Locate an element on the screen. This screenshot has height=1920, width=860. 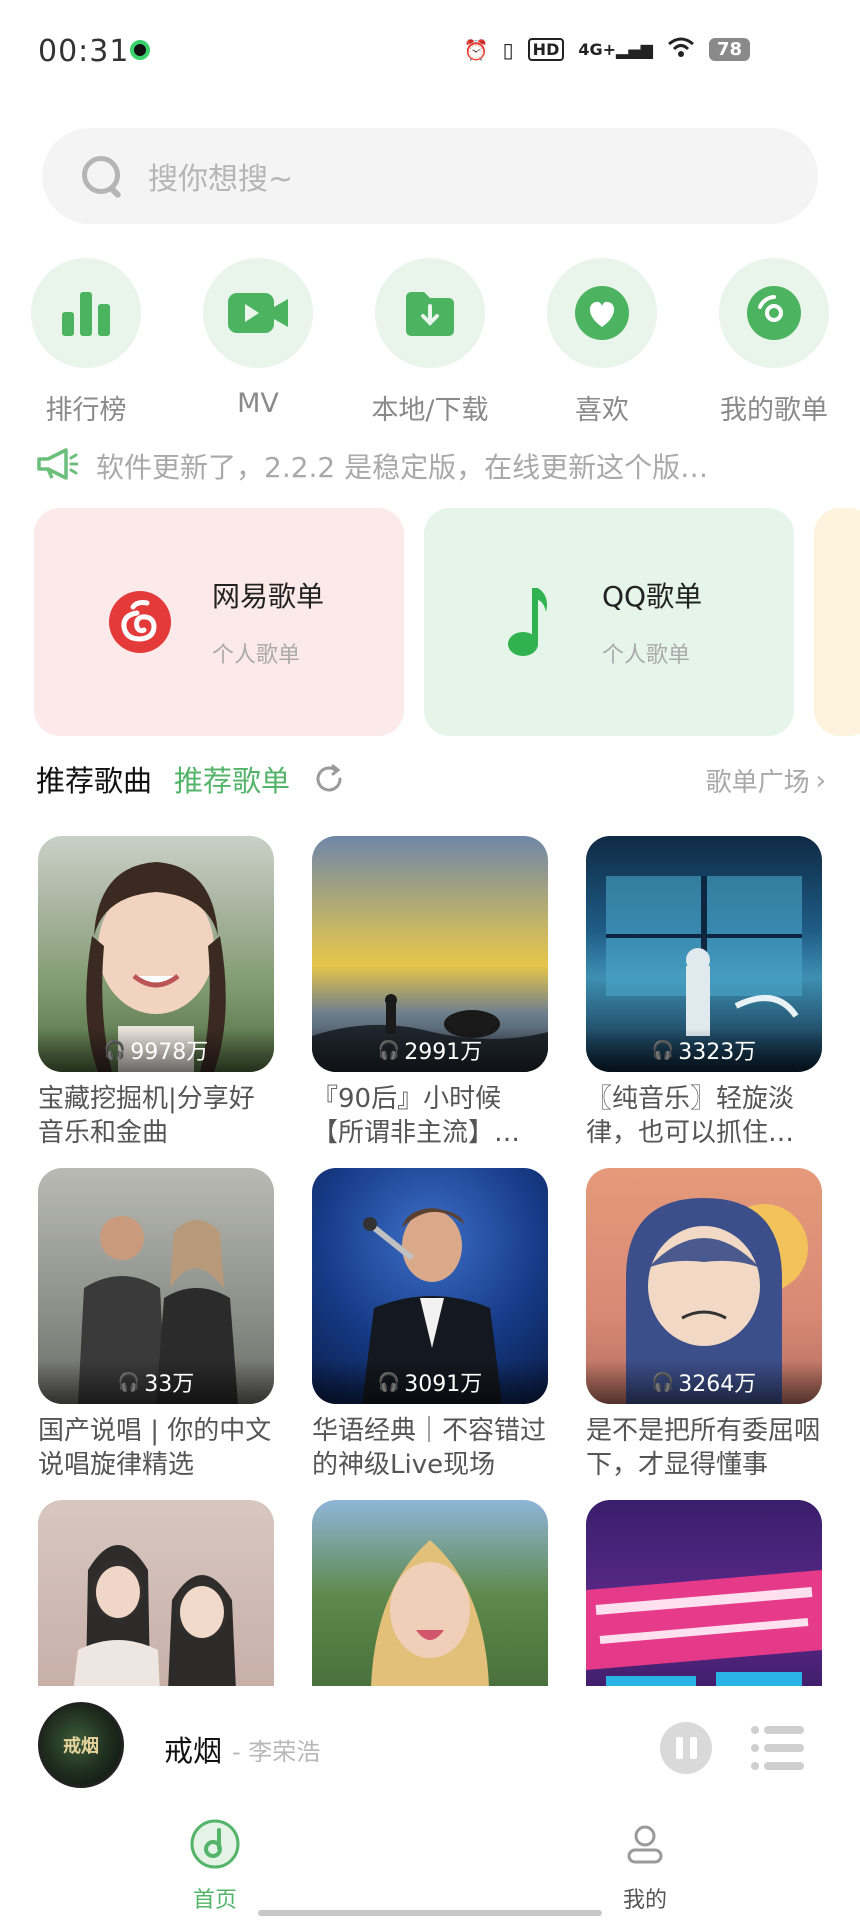
refresh-icon is located at coordinates (329, 779).